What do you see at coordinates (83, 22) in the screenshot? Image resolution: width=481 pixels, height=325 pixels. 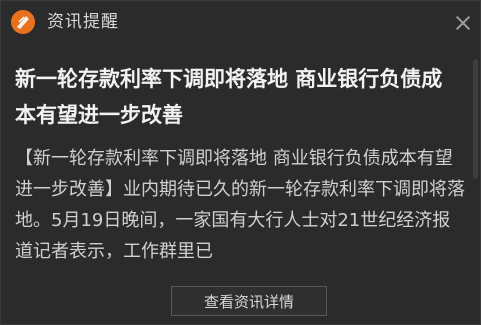 I see `window-title: 资讯提醒` at bounding box center [83, 22].